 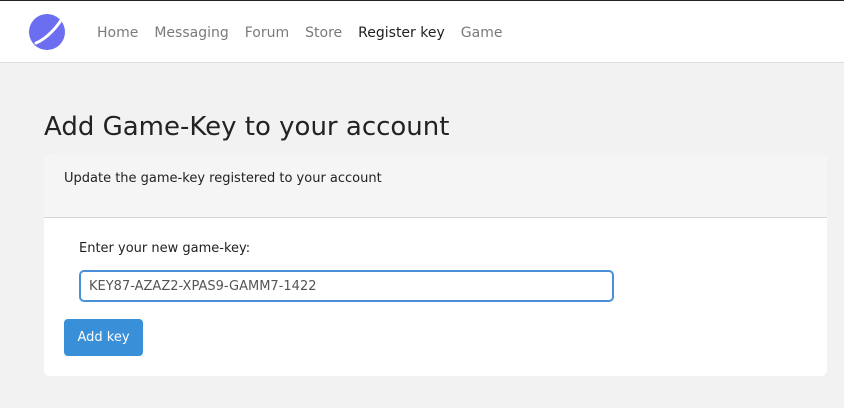 What do you see at coordinates (482, 33) in the screenshot?
I see `nav-game: Game` at bounding box center [482, 33].